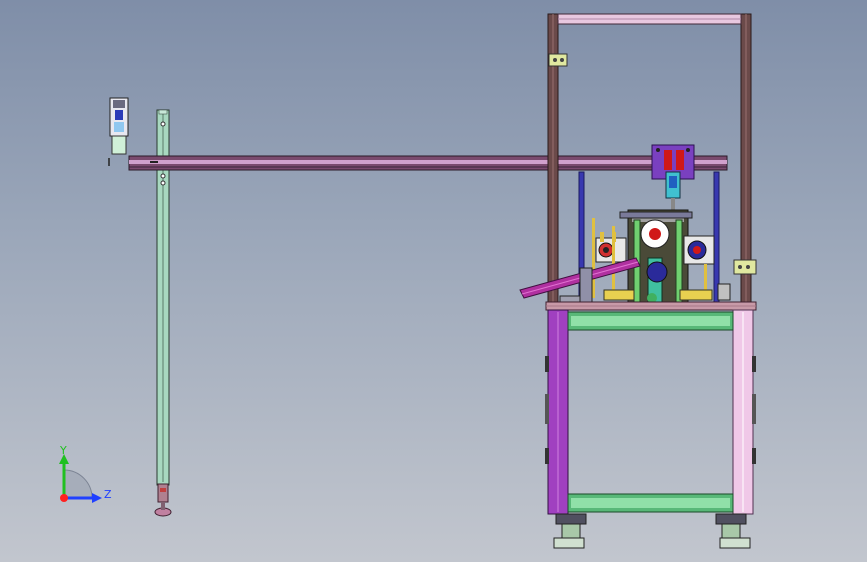 The image size is (867, 562). I want to click on frame-top-crossbar, so click(649, 19).